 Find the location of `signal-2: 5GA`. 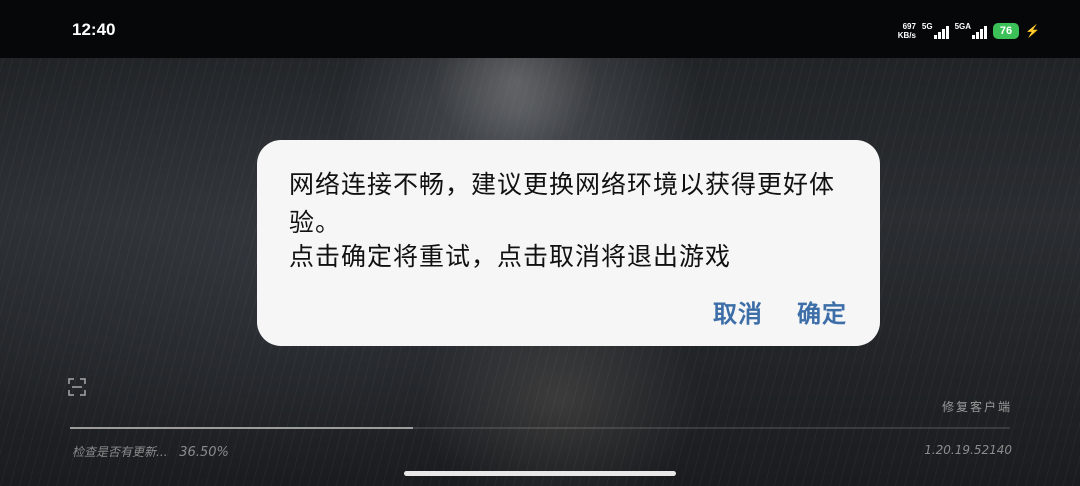

signal-2: 5GA is located at coordinates (971, 30).